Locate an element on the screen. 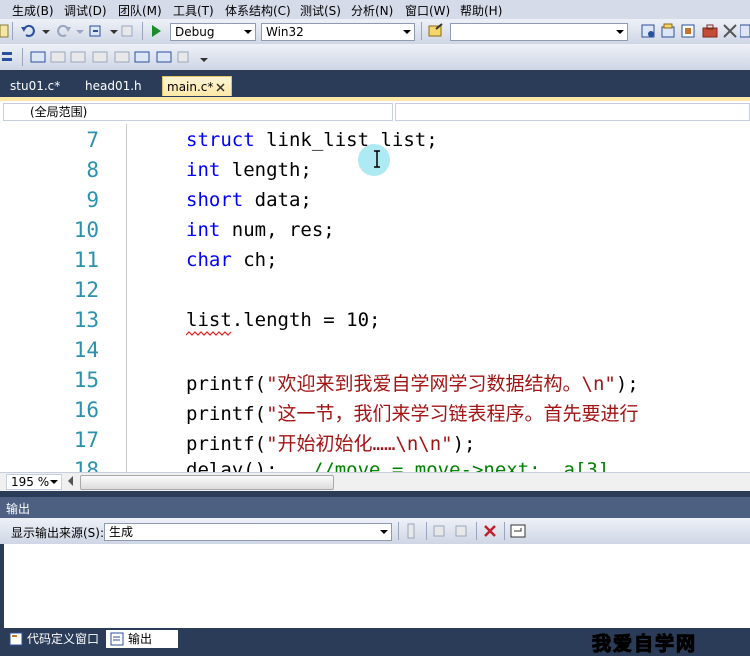 The image size is (750, 656). display-object-member-list-icon is located at coordinates (38, 57).